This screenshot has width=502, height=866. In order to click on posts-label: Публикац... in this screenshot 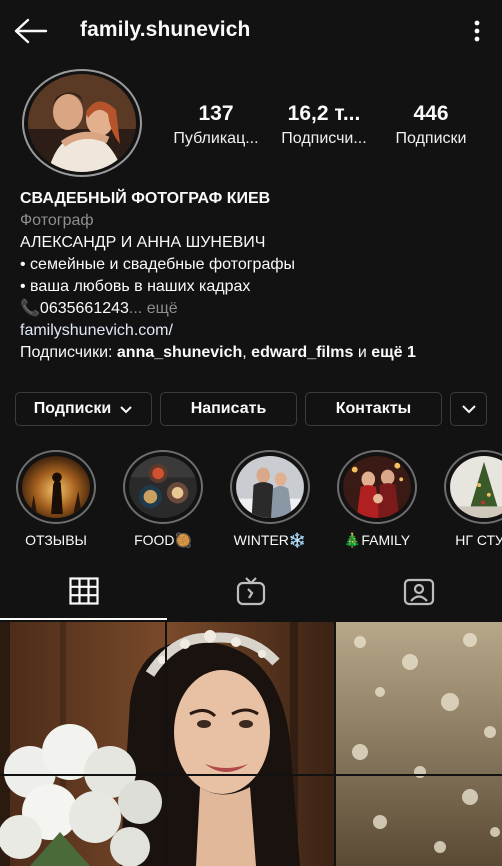, I will do `click(216, 138)`.